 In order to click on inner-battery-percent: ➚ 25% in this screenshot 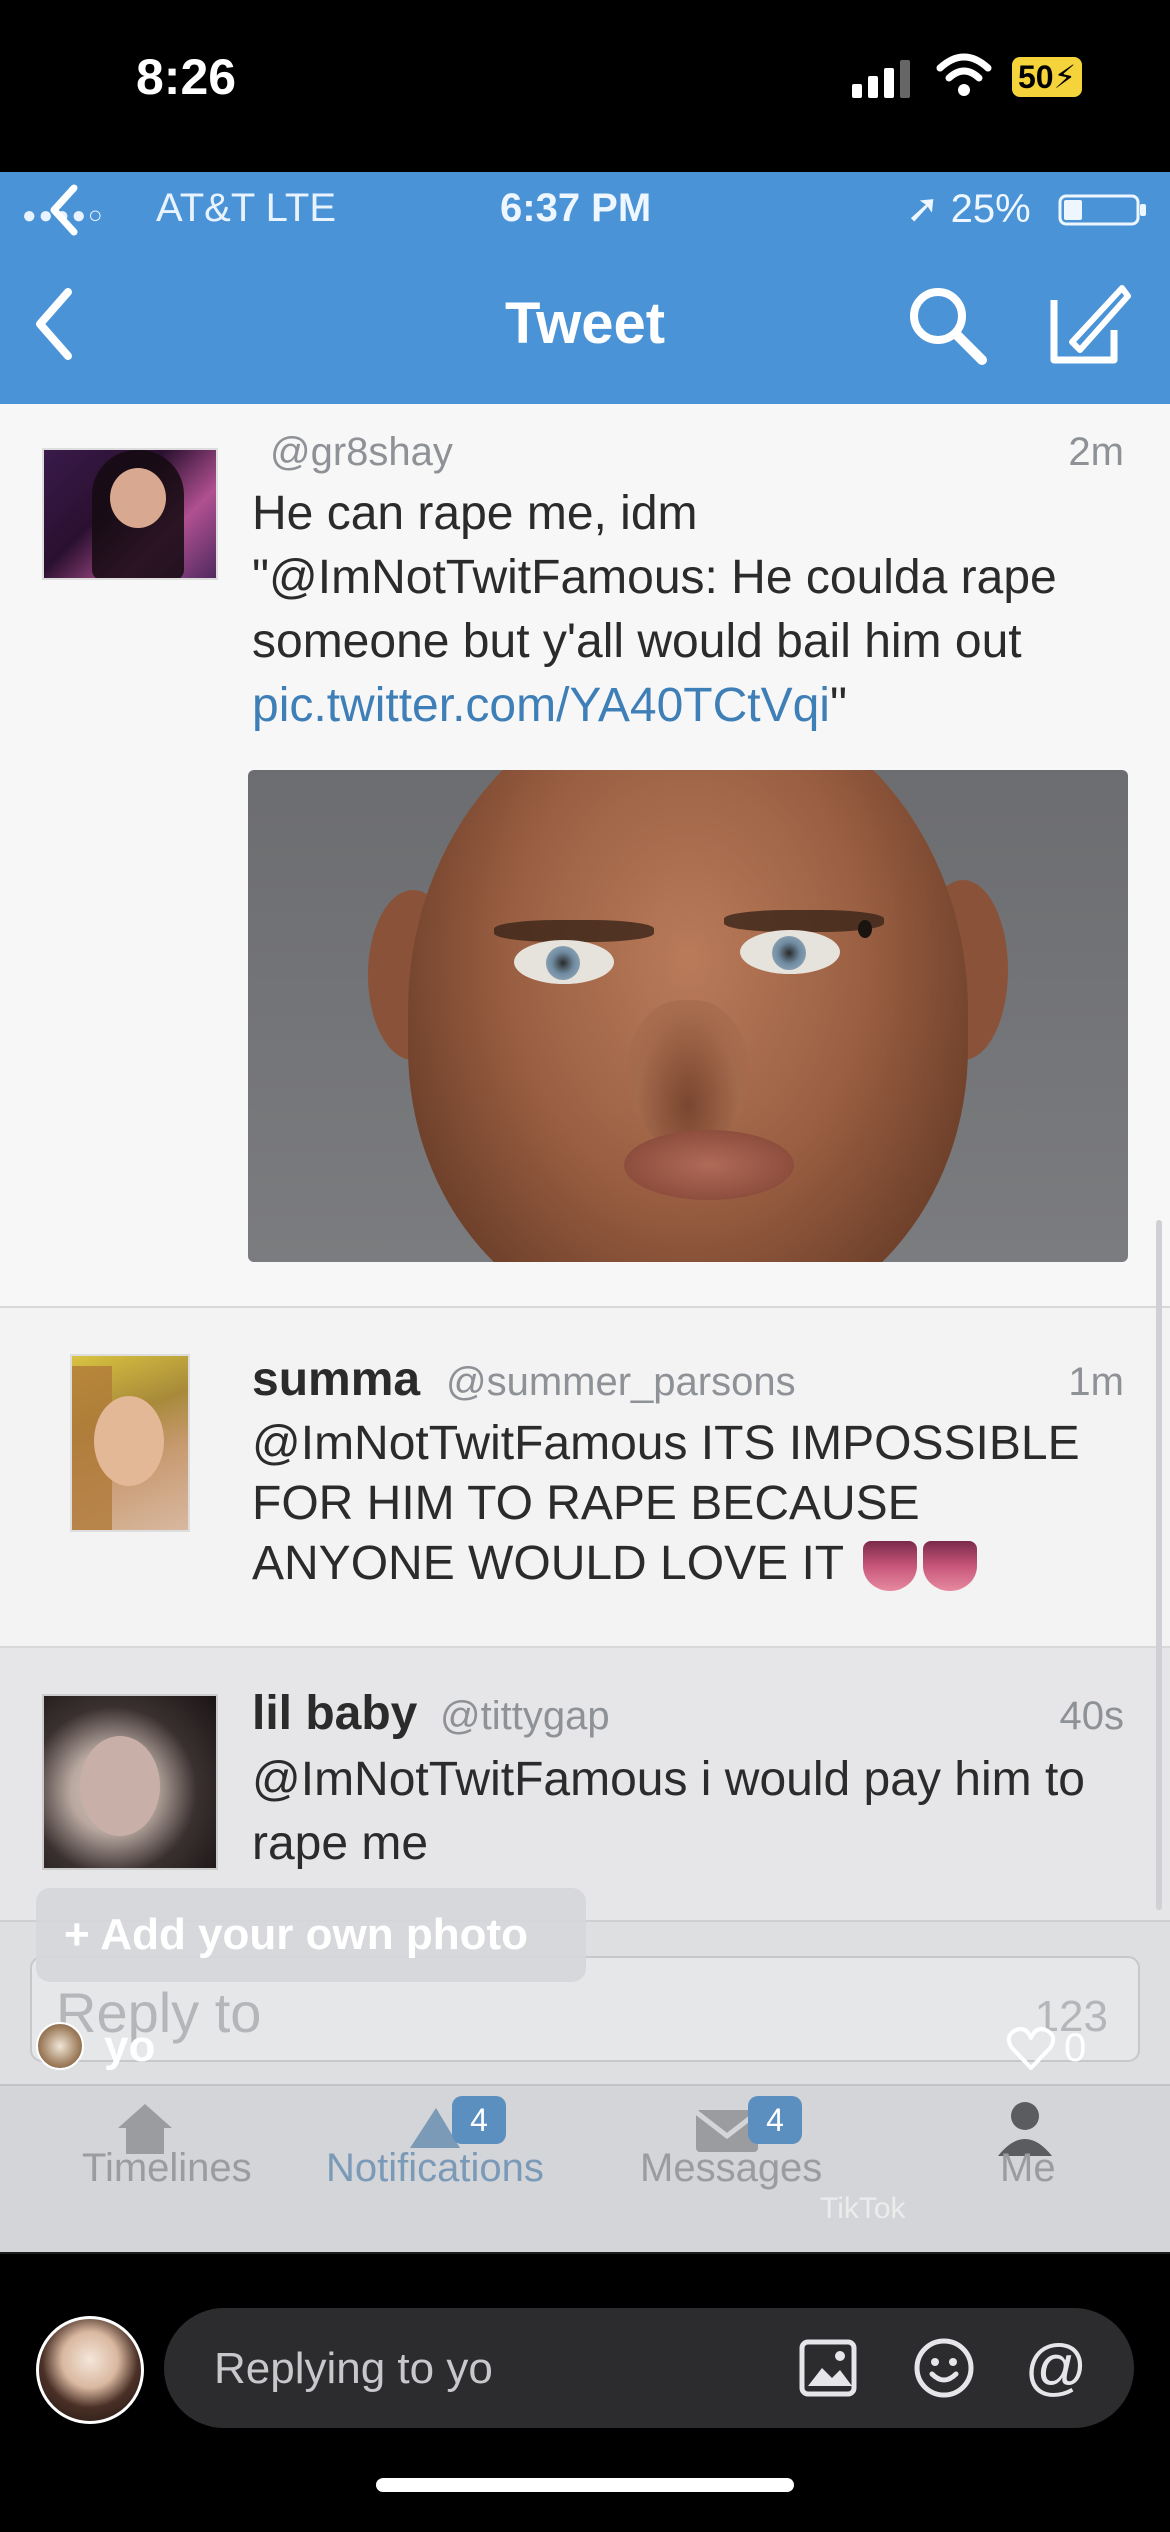, I will do `click(968, 209)`.